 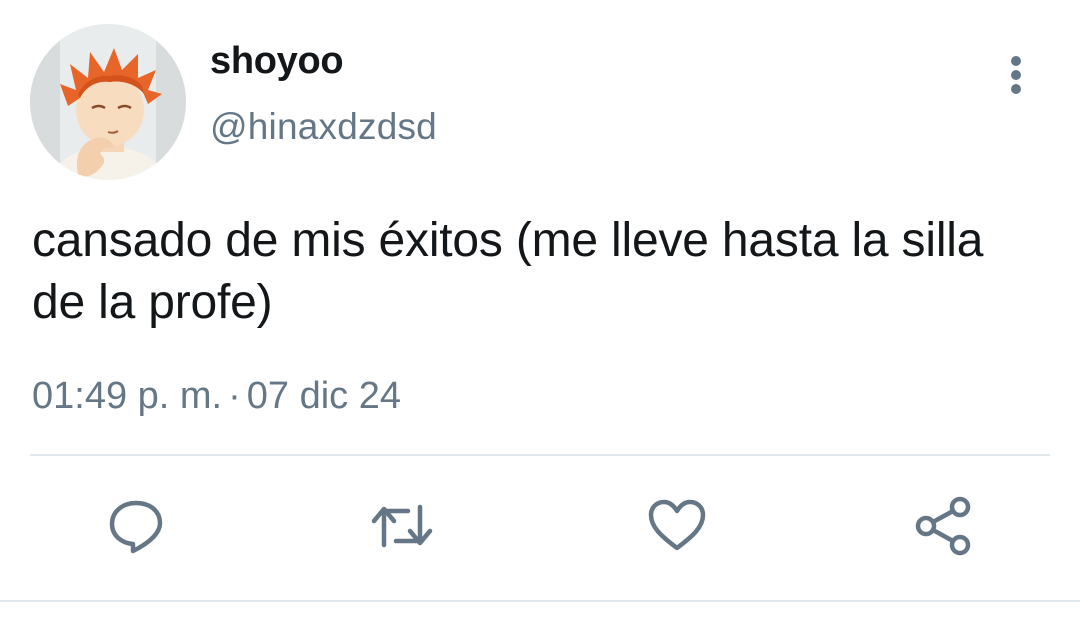 I want to click on tweet-time: 01:49 p. m., so click(x=127, y=396).